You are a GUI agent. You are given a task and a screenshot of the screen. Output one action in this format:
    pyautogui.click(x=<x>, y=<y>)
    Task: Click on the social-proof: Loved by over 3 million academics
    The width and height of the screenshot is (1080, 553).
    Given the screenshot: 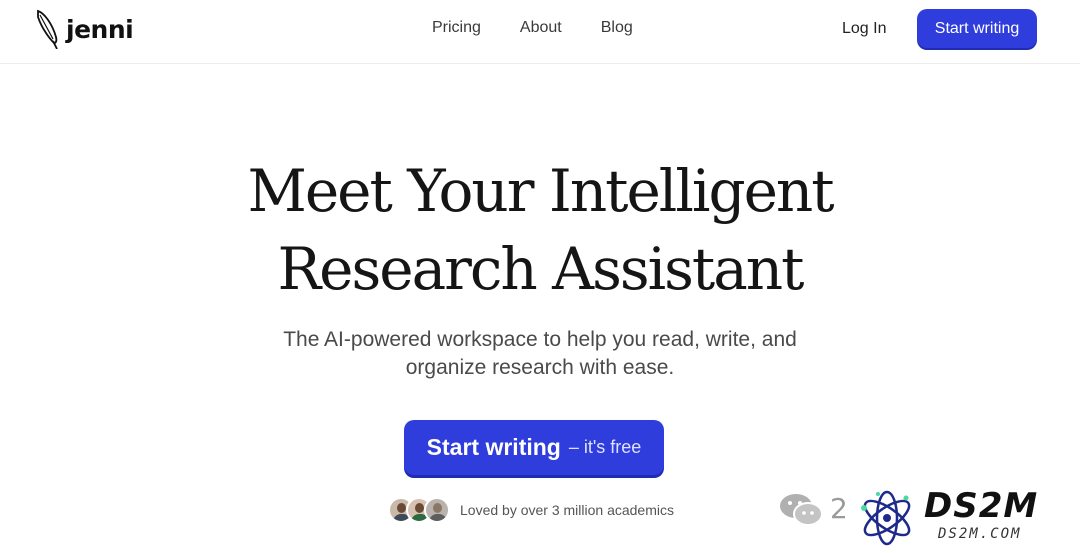 What is the action you would take?
    pyautogui.click(x=531, y=510)
    